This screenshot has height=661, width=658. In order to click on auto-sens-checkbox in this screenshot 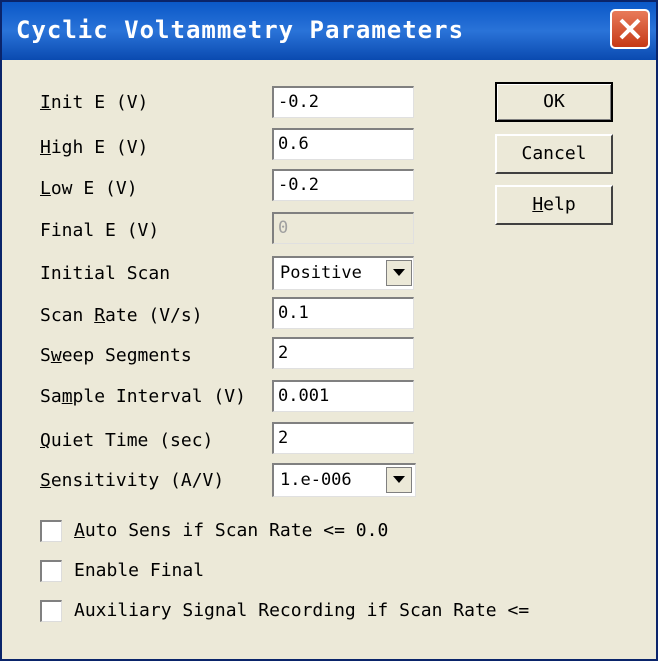, I will do `click(51, 531)`.